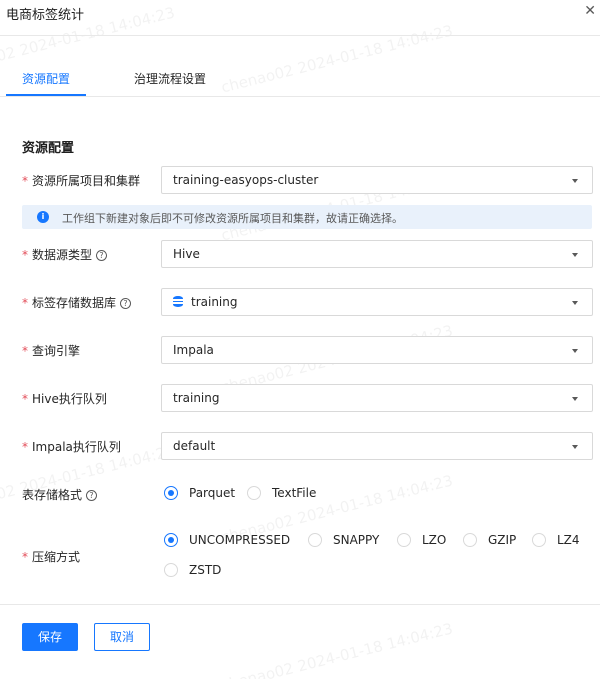 The height and width of the screenshot is (679, 600). I want to click on field-label-impala-queue: * Impala执行队列, so click(71, 447).